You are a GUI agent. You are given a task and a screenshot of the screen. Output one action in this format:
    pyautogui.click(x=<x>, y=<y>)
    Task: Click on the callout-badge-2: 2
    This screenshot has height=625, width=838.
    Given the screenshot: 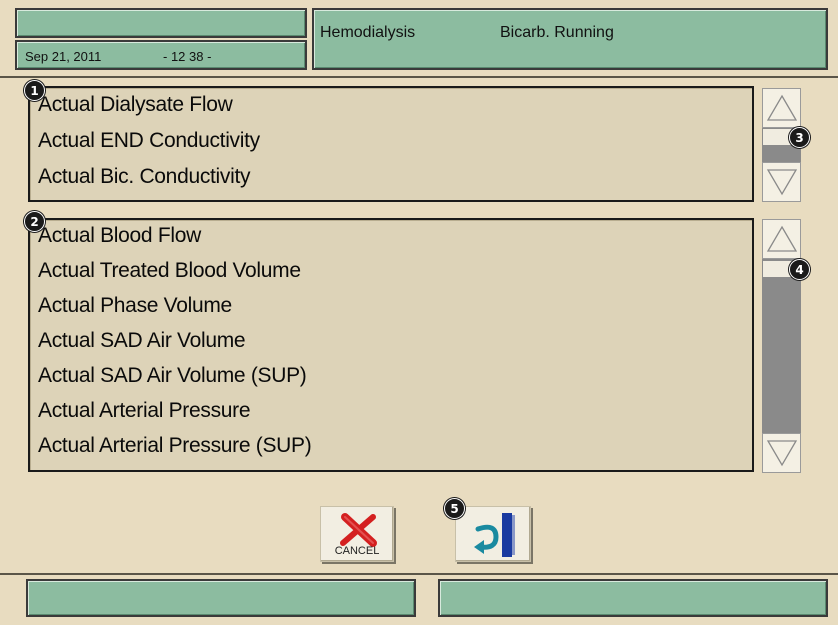 What is the action you would take?
    pyautogui.click(x=34, y=221)
    